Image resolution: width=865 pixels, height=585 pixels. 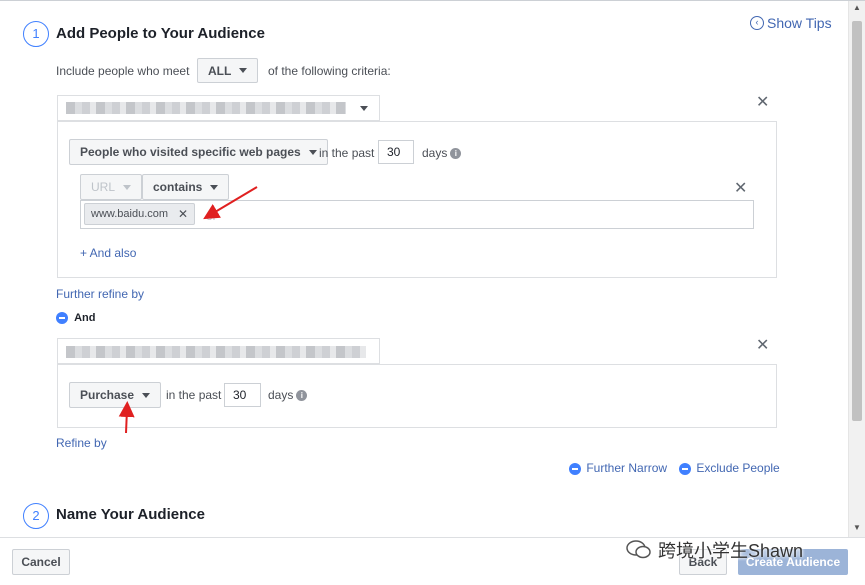 I want to click on vertical-scrollbar: ▲ ▼, so click(x=856, y=269).